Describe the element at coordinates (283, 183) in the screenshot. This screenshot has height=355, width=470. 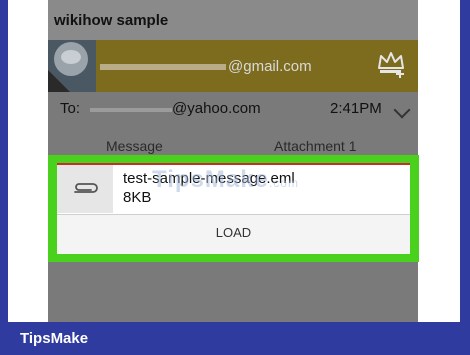
I see `watermark-suffix: .com` at that location.